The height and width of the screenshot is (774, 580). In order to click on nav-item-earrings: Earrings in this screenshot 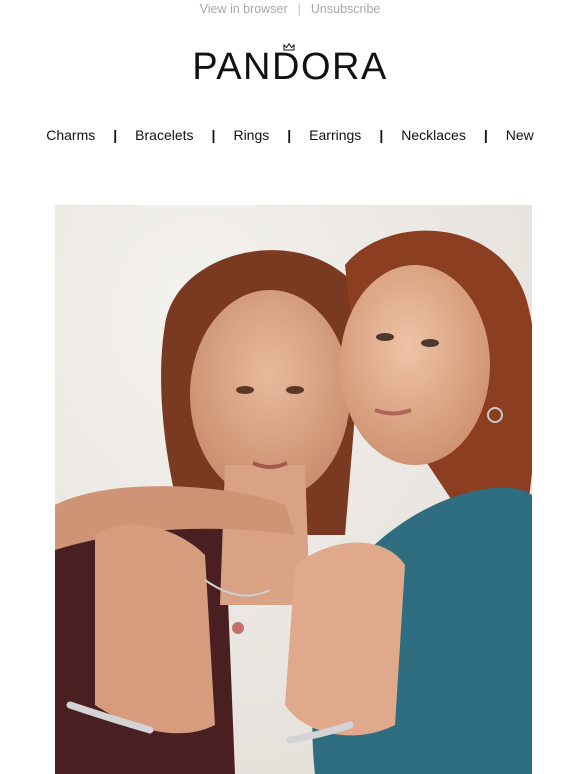, I will do `click(335, 135)`.